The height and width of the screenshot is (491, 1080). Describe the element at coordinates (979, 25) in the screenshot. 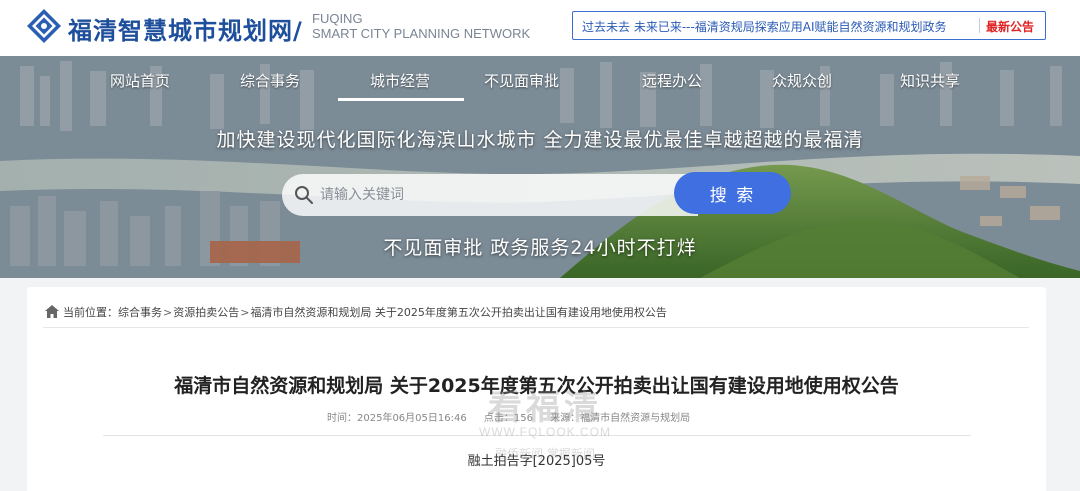

I see `ticker-divider` at that location.